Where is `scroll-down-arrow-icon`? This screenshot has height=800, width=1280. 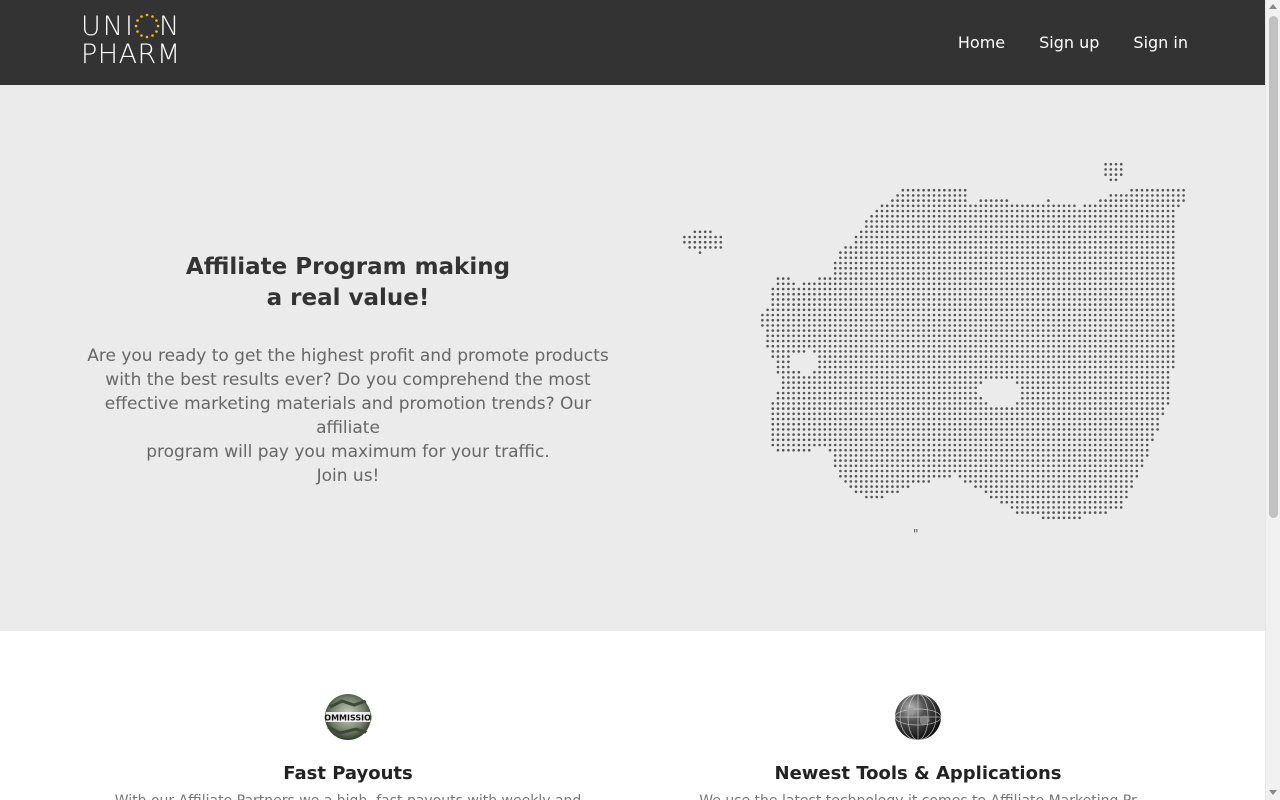 scroll-down-arrow-icon is located at coordinates (1273, 792).